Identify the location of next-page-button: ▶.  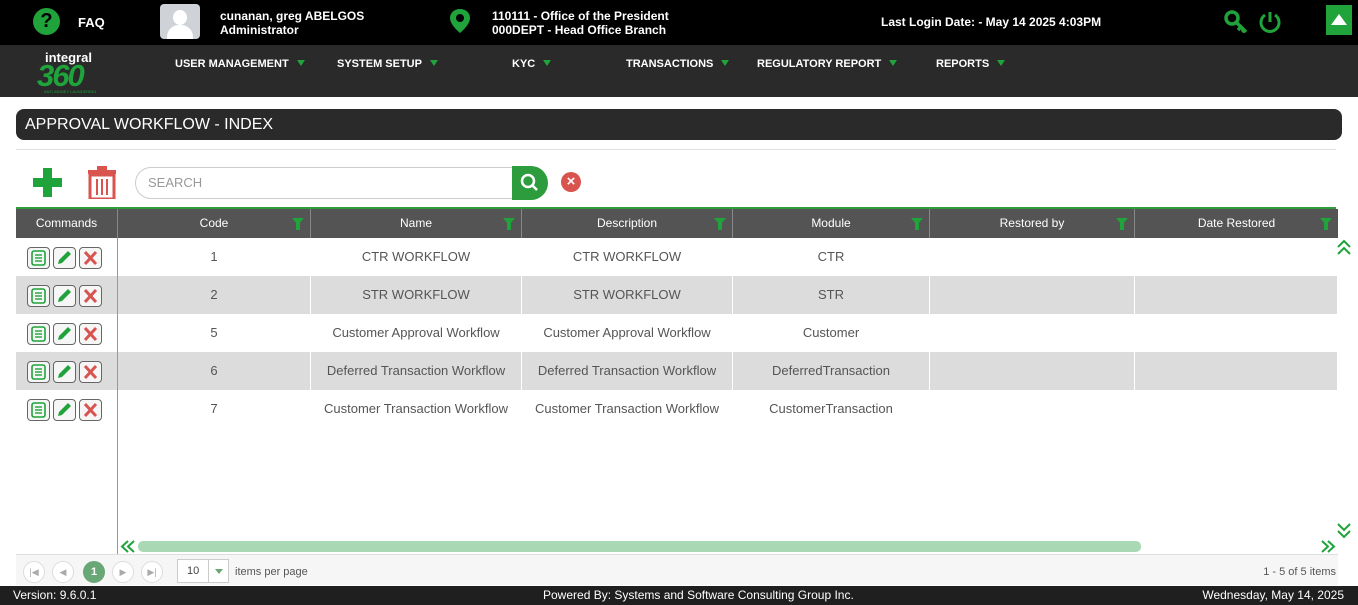
(123, 572).